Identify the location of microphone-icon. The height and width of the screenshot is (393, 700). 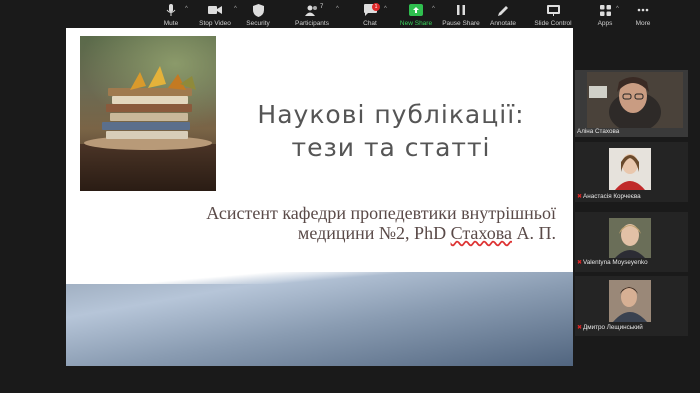
(171, 10).